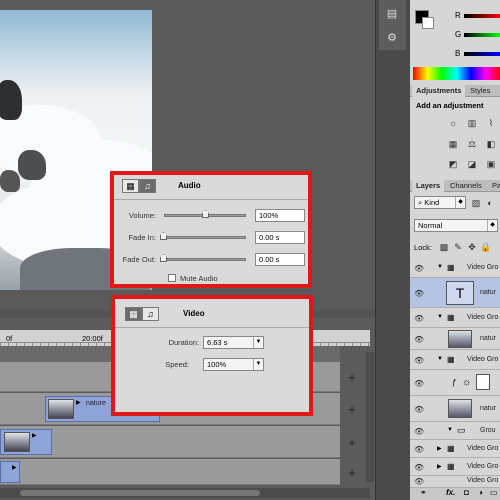  I want to click on speed-select: 100% ▼, so click(233, 364).